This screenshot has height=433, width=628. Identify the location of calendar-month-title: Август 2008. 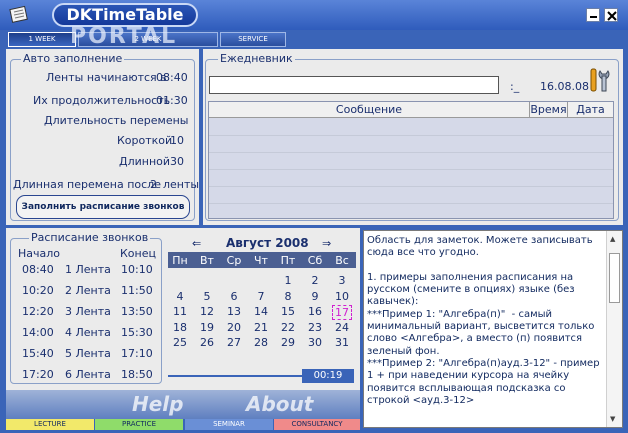
(267, 243).